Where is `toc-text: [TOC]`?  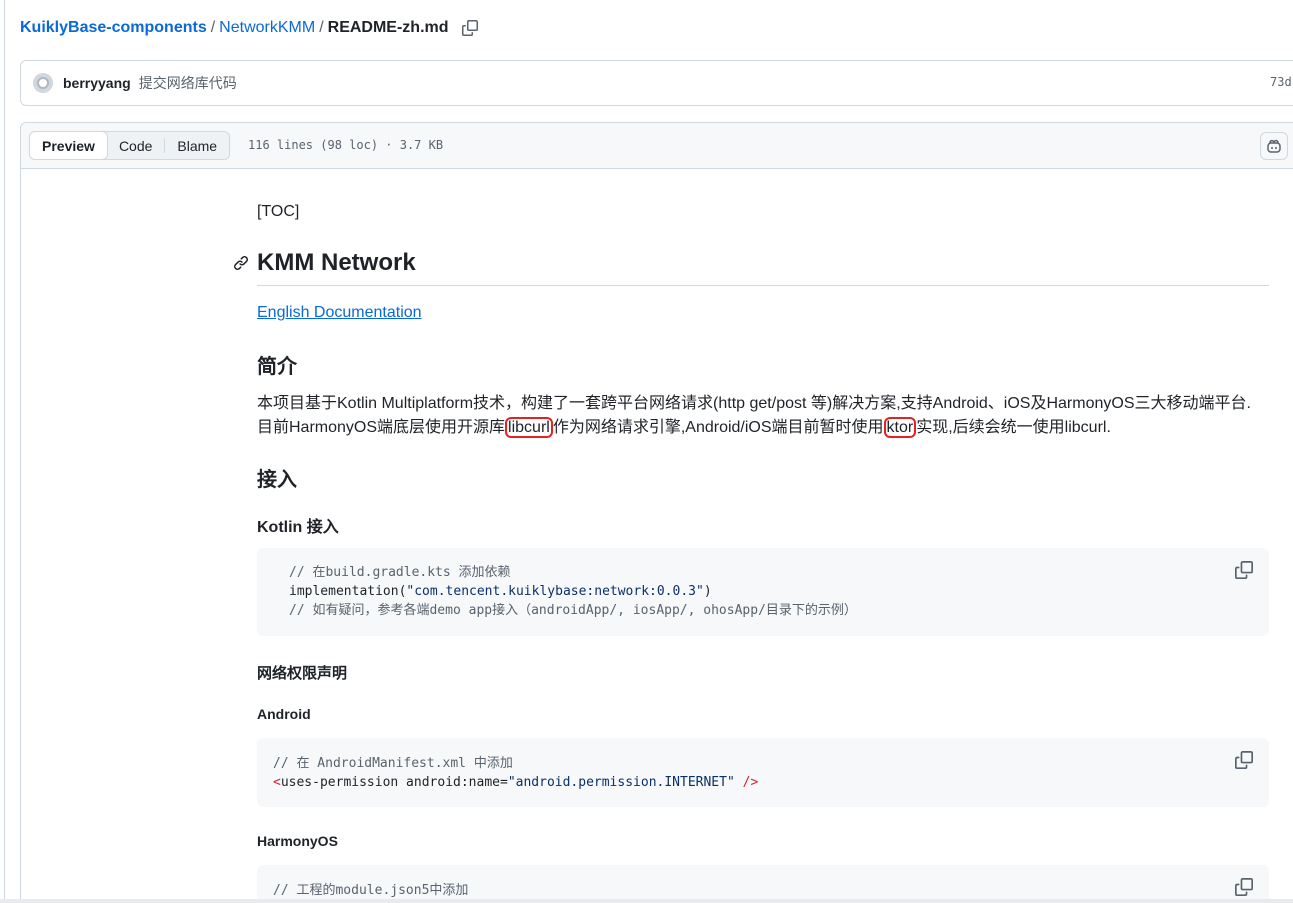 toc-text: [TOC] is located at coordinates (278, 211).